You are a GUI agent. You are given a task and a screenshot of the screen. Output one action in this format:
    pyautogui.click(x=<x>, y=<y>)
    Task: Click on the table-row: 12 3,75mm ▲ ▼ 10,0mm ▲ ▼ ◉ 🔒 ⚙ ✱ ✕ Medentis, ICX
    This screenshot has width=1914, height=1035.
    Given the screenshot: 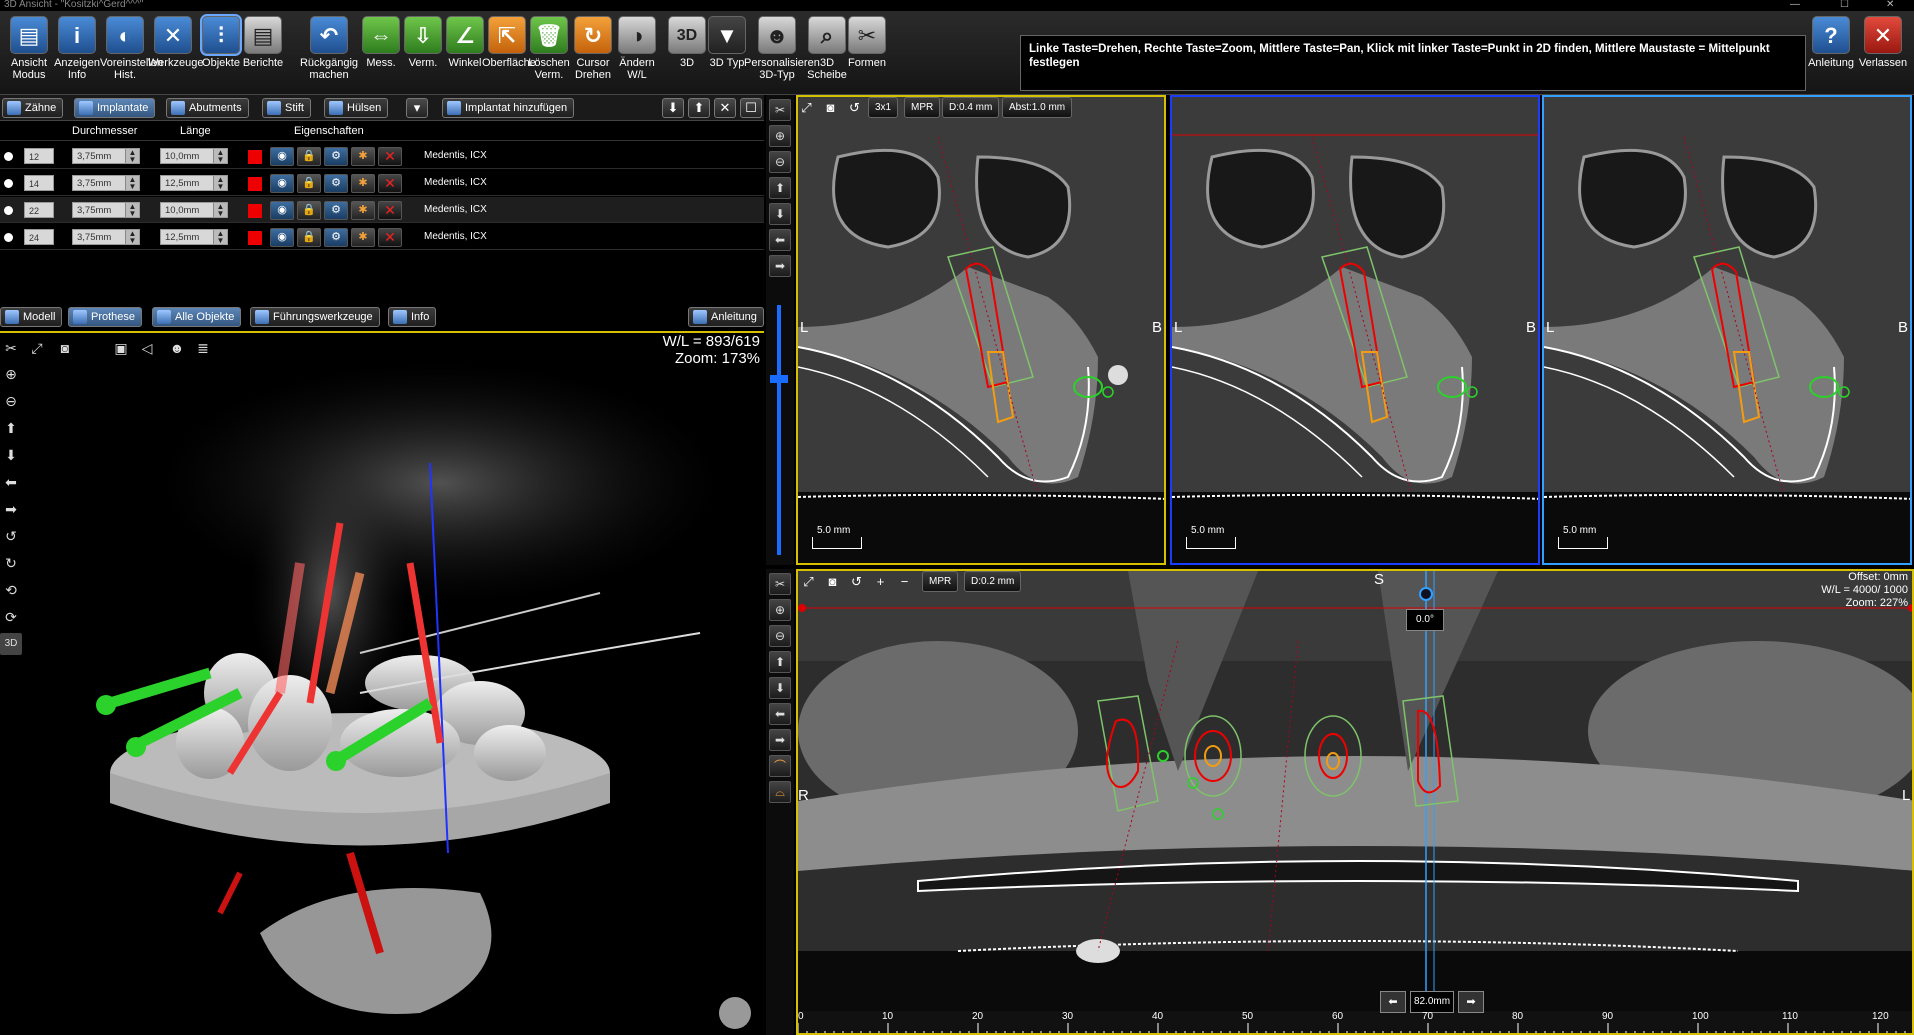 What is the action you would take?
    pyautogui.click(x=382, y=156)
    